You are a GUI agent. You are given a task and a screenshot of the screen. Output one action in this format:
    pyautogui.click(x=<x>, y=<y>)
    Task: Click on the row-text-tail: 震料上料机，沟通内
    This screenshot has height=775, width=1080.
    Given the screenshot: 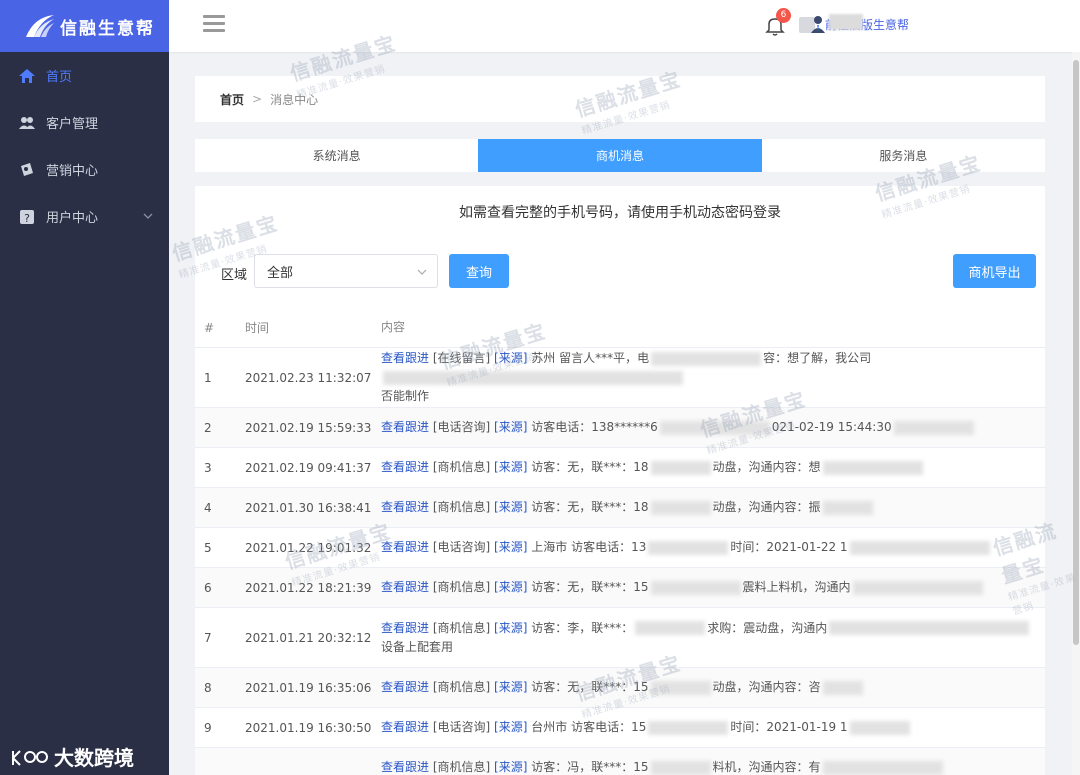 What is the action you would take?
    pyautogui.click(x=796, y=587)
    